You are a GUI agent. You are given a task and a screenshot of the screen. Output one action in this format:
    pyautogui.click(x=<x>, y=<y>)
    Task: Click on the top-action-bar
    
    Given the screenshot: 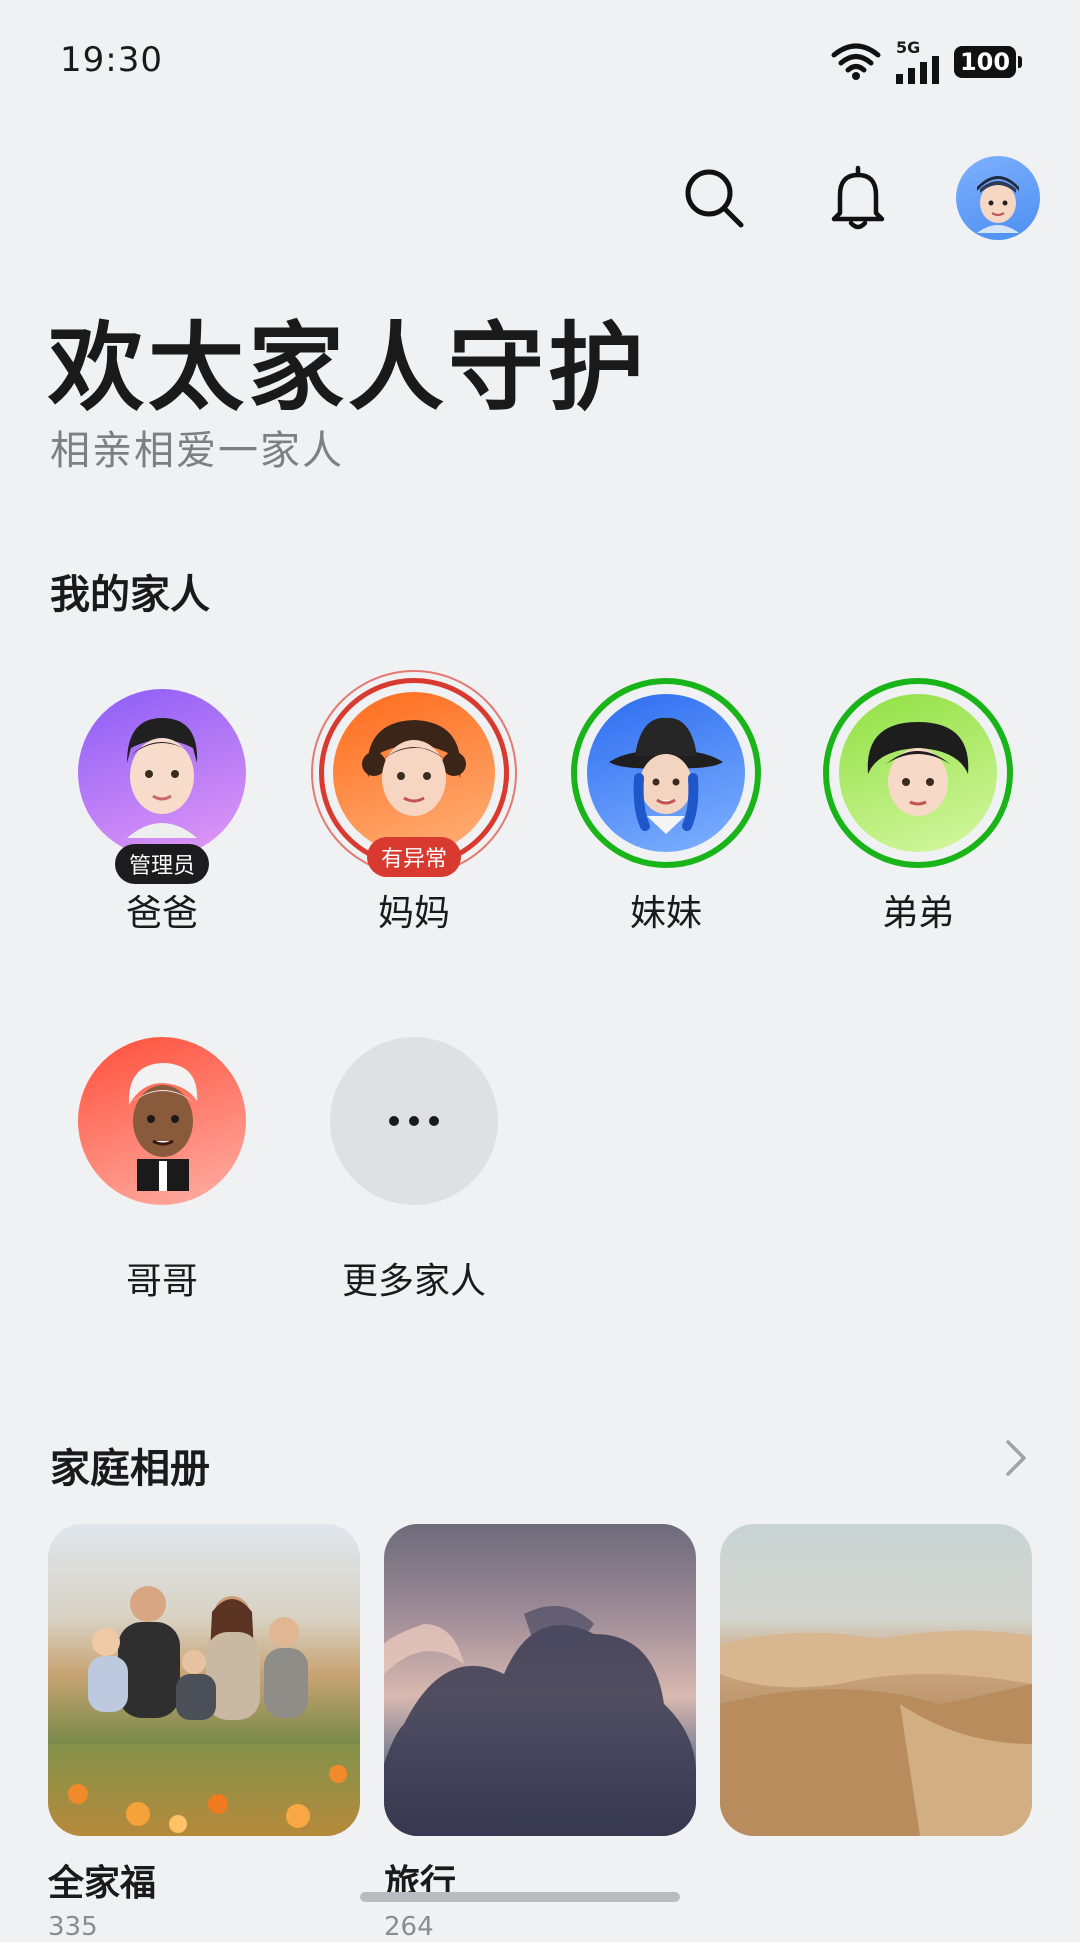 What is the action you would take?
    pyautogui.click(x=825, y=198)
    